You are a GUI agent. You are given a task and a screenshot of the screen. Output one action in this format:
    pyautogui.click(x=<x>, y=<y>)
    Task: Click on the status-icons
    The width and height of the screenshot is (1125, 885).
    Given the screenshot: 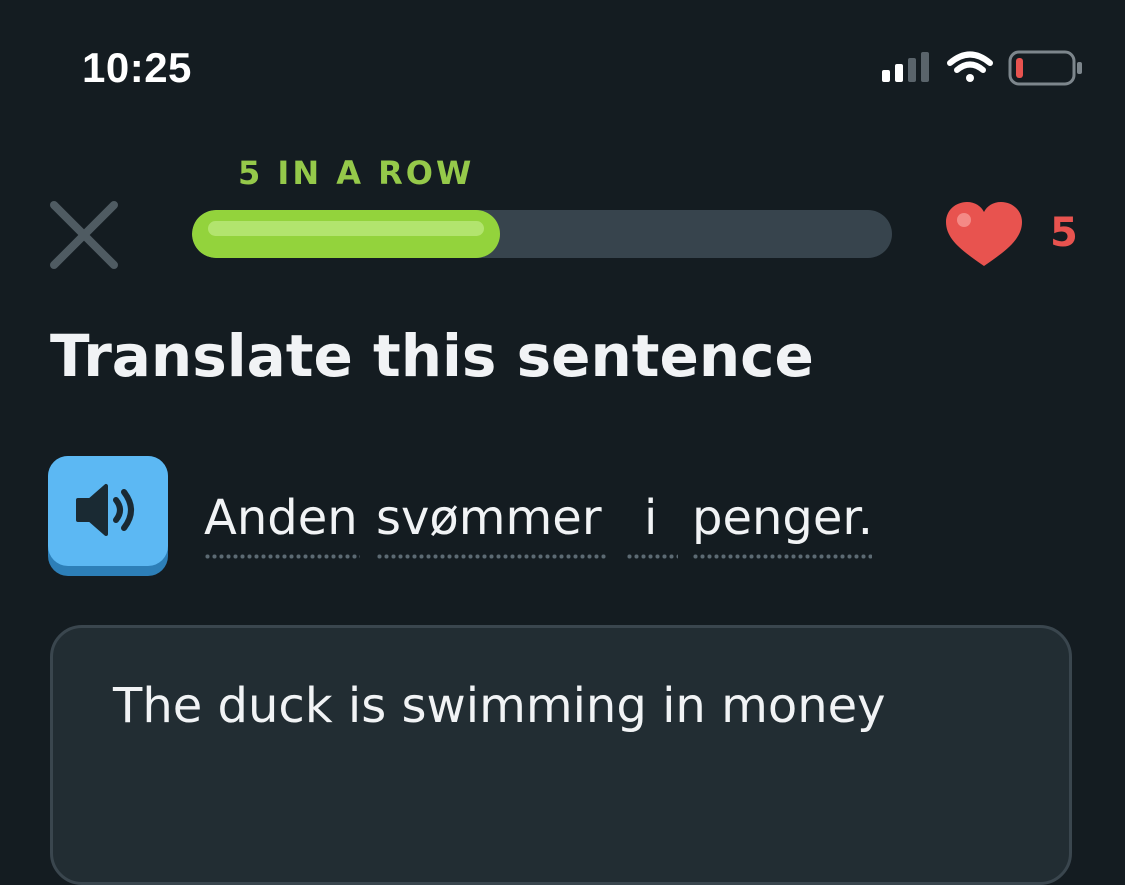 What is the action you would take?
    pyautogui.click(x=982, y=68)
    